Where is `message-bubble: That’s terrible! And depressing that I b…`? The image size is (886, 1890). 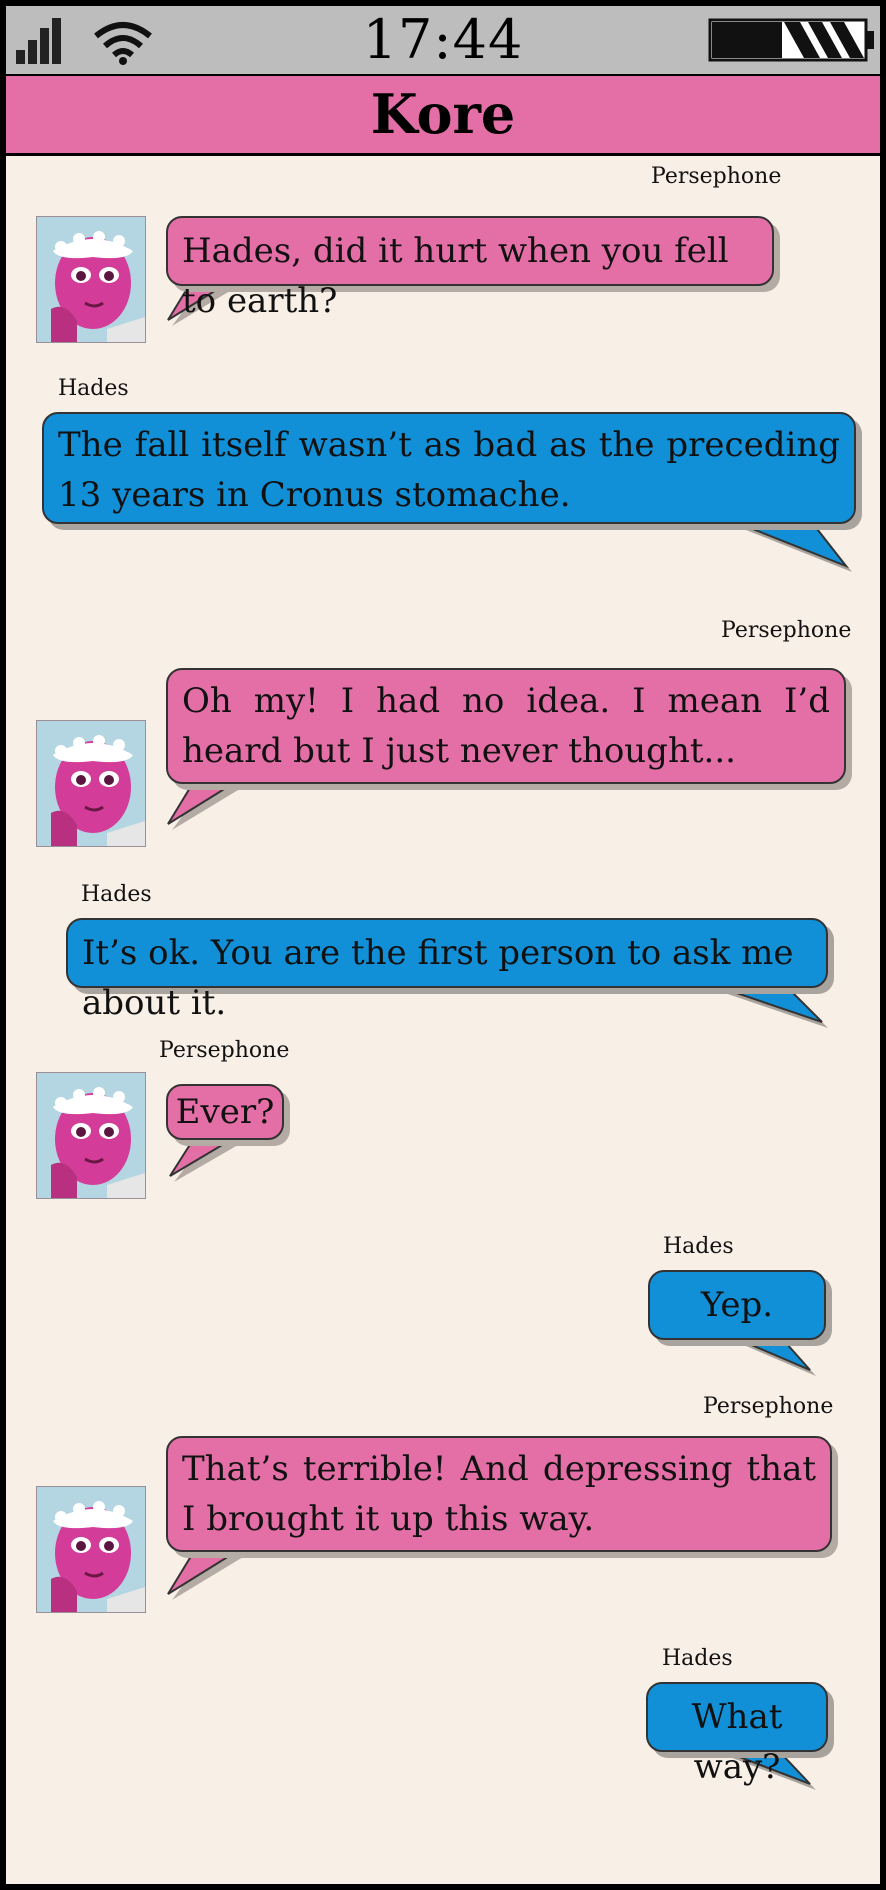 message-bubble: That’s terrible! And depressing that I b… is located at coordinates (499, 1494).